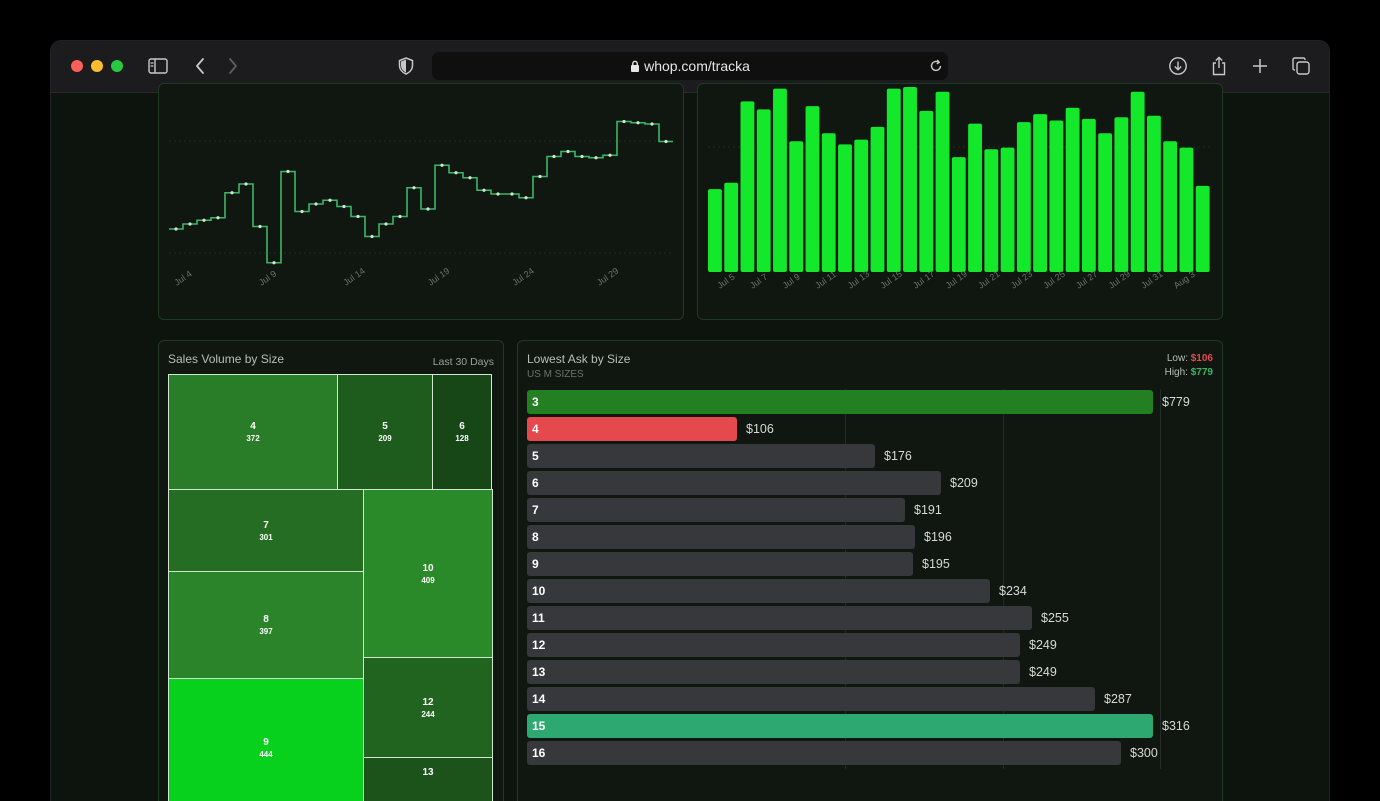 Image resolution: width=1380 pixels, height=801 pixels. I want to click on ask-bar-price: $209, so click(964, 483).